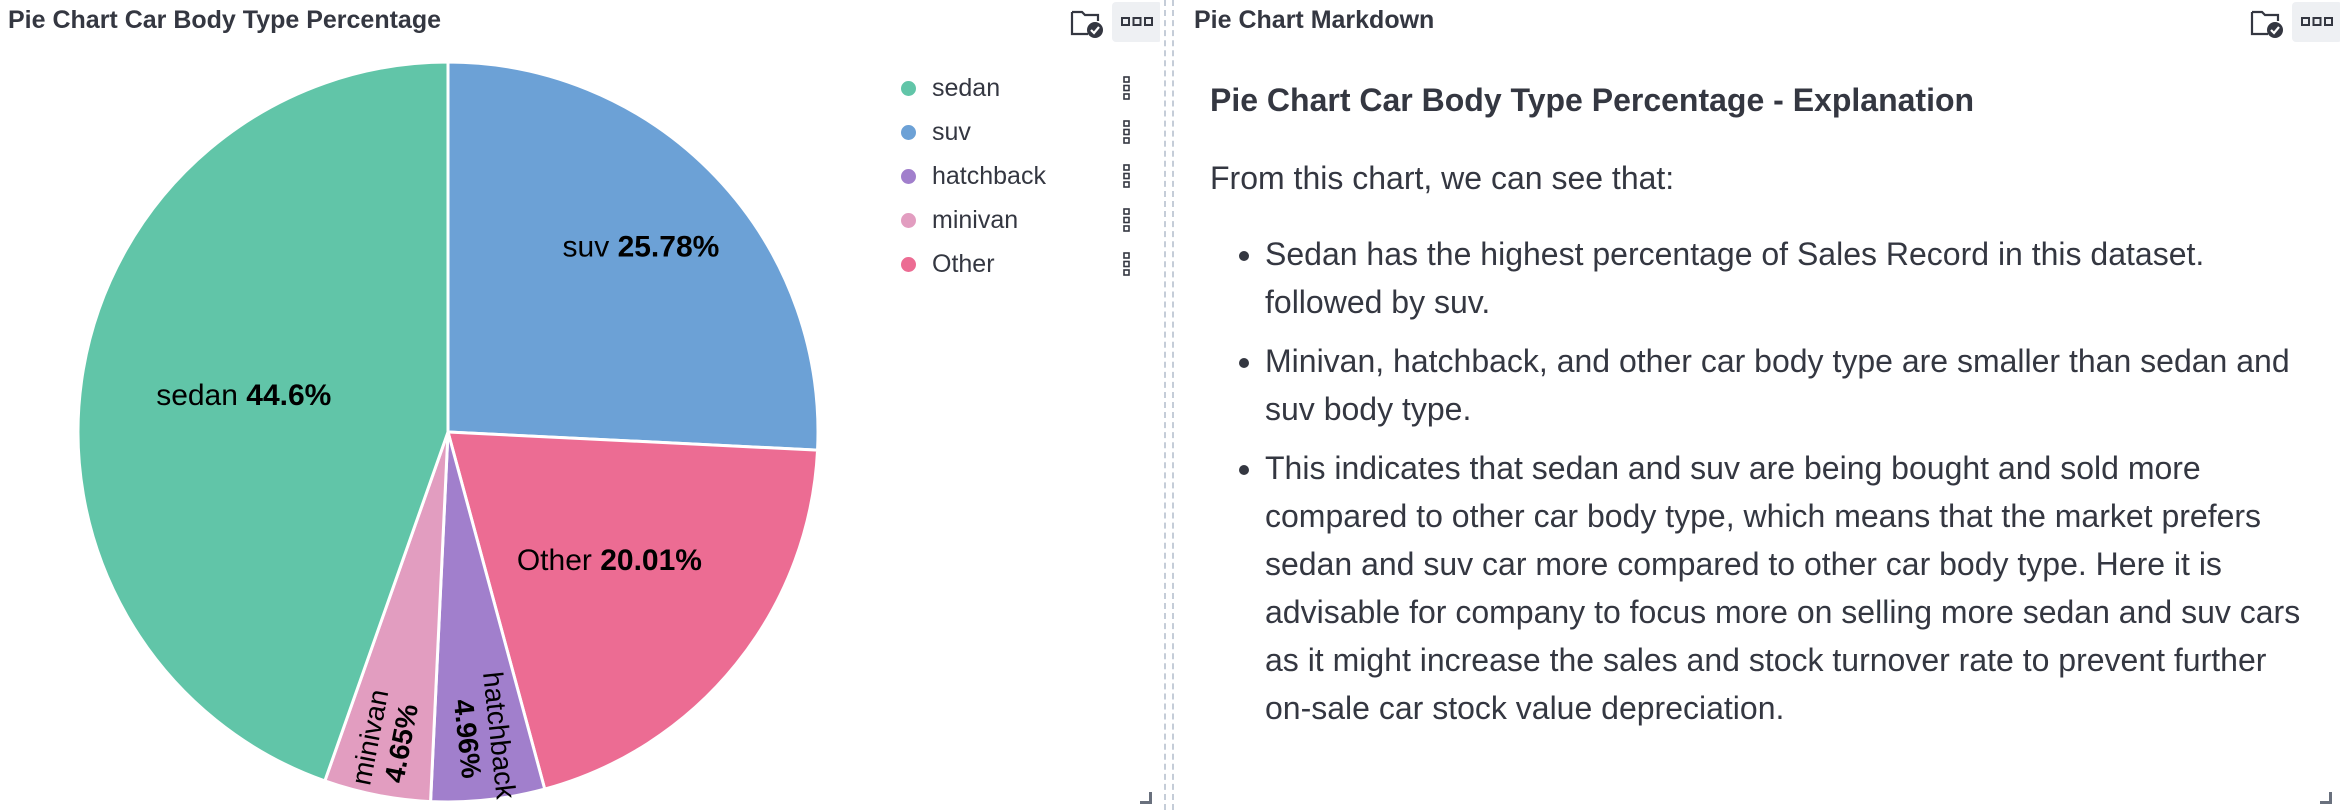 Image resolution: width=2340 pixels, height=810 pixels. I want to click on panel-gutter, so click(1170, 405).